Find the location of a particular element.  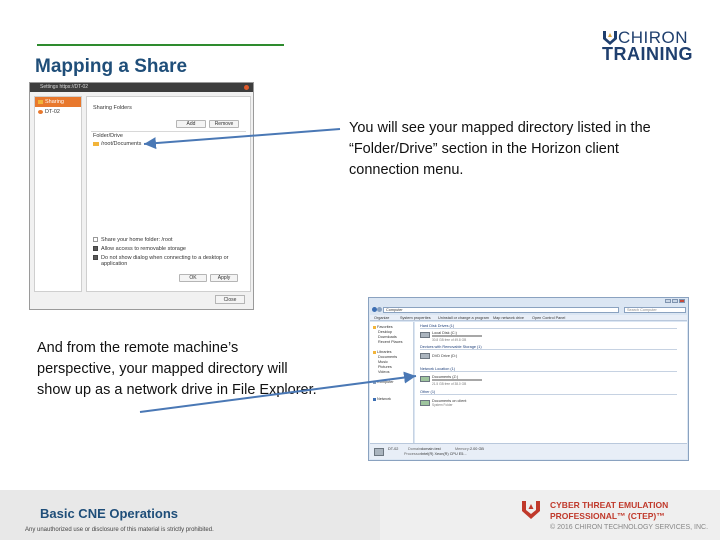

drive-local-usage-bar is located at coordinates (457, 336).